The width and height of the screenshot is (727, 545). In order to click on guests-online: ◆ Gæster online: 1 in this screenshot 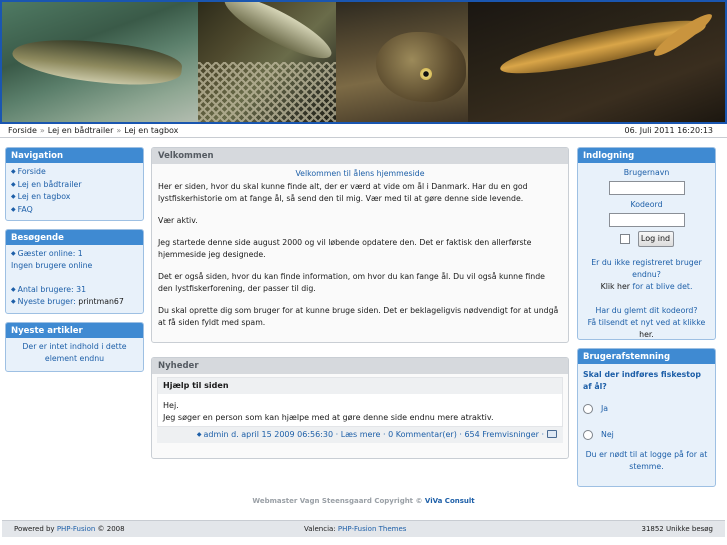, I will do `click(47, 253)`.